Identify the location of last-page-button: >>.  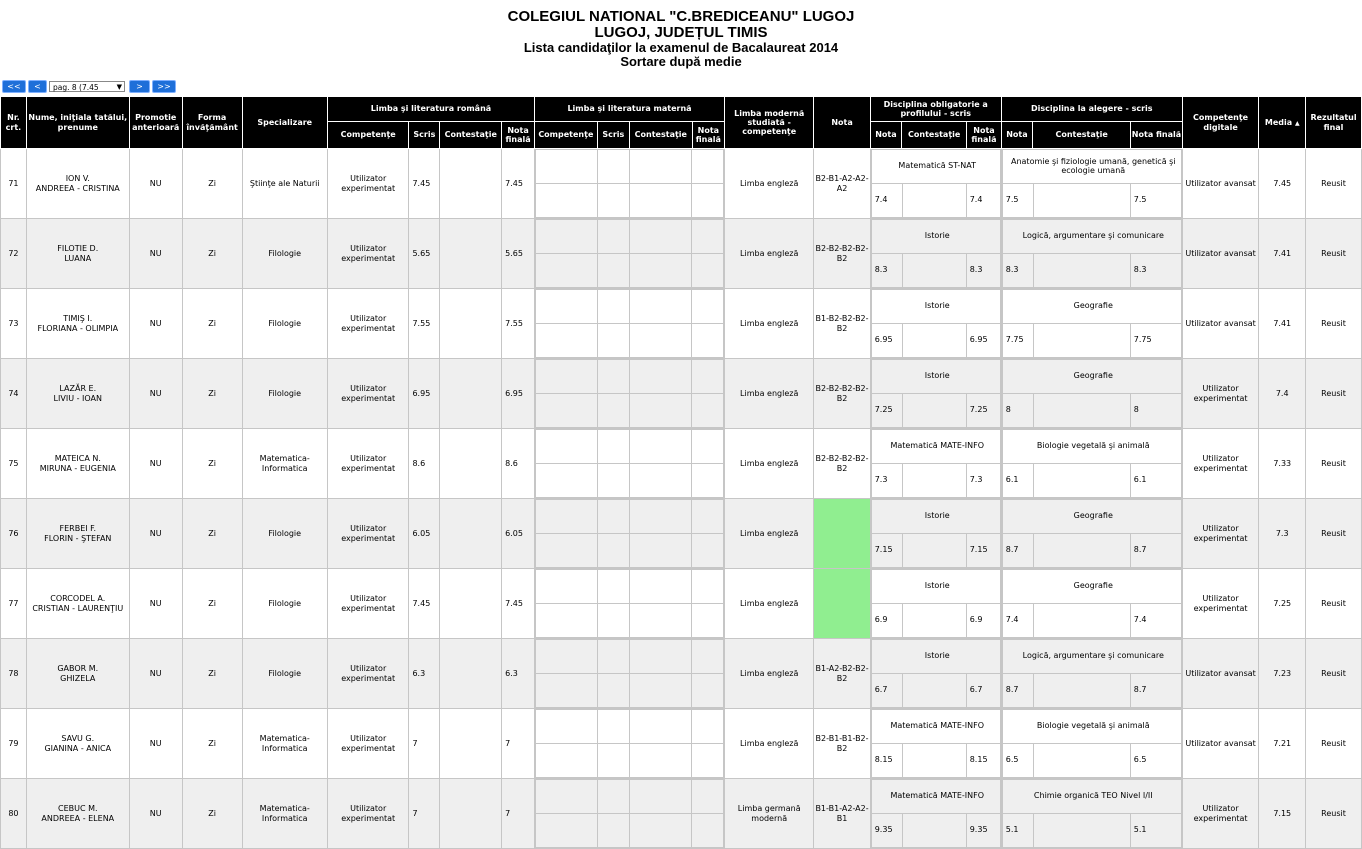
(164, 86).